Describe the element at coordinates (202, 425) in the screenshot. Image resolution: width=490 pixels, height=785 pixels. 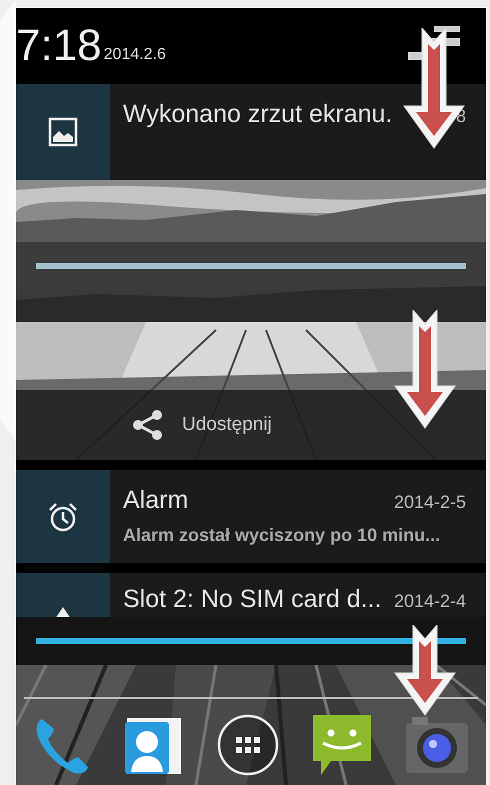
I see `share-button: Udostępnij` at that location.